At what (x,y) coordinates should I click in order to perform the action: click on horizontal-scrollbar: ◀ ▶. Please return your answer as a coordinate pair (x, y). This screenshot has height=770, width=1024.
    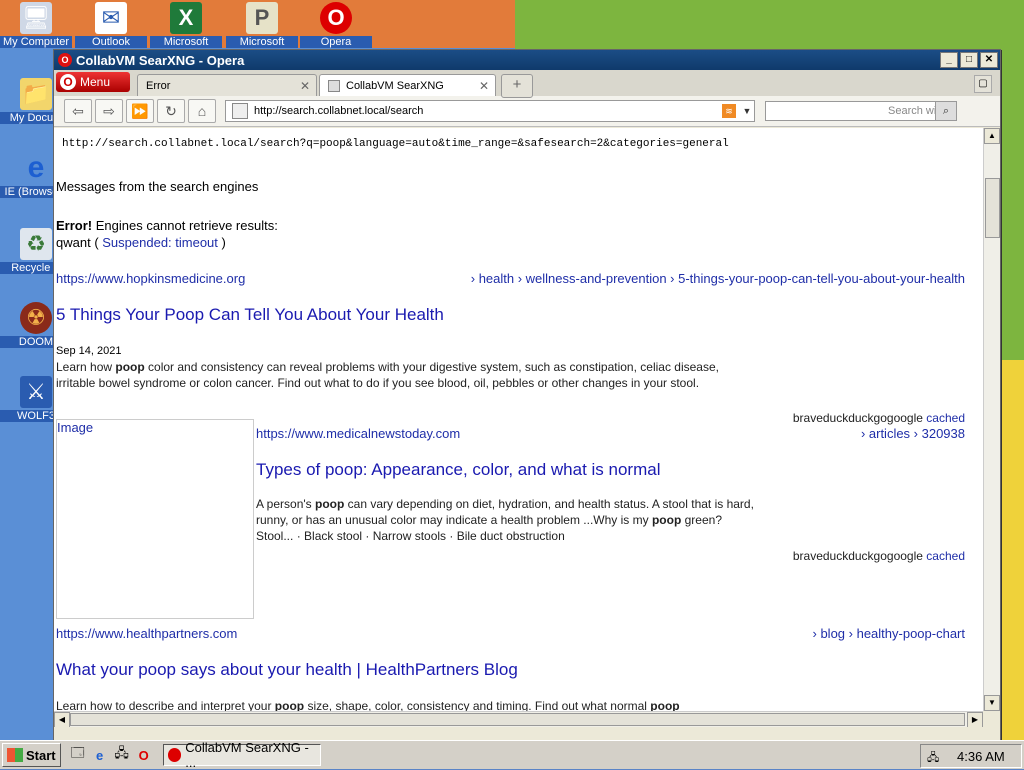
    Looking at the image, I should click on (518, 719).